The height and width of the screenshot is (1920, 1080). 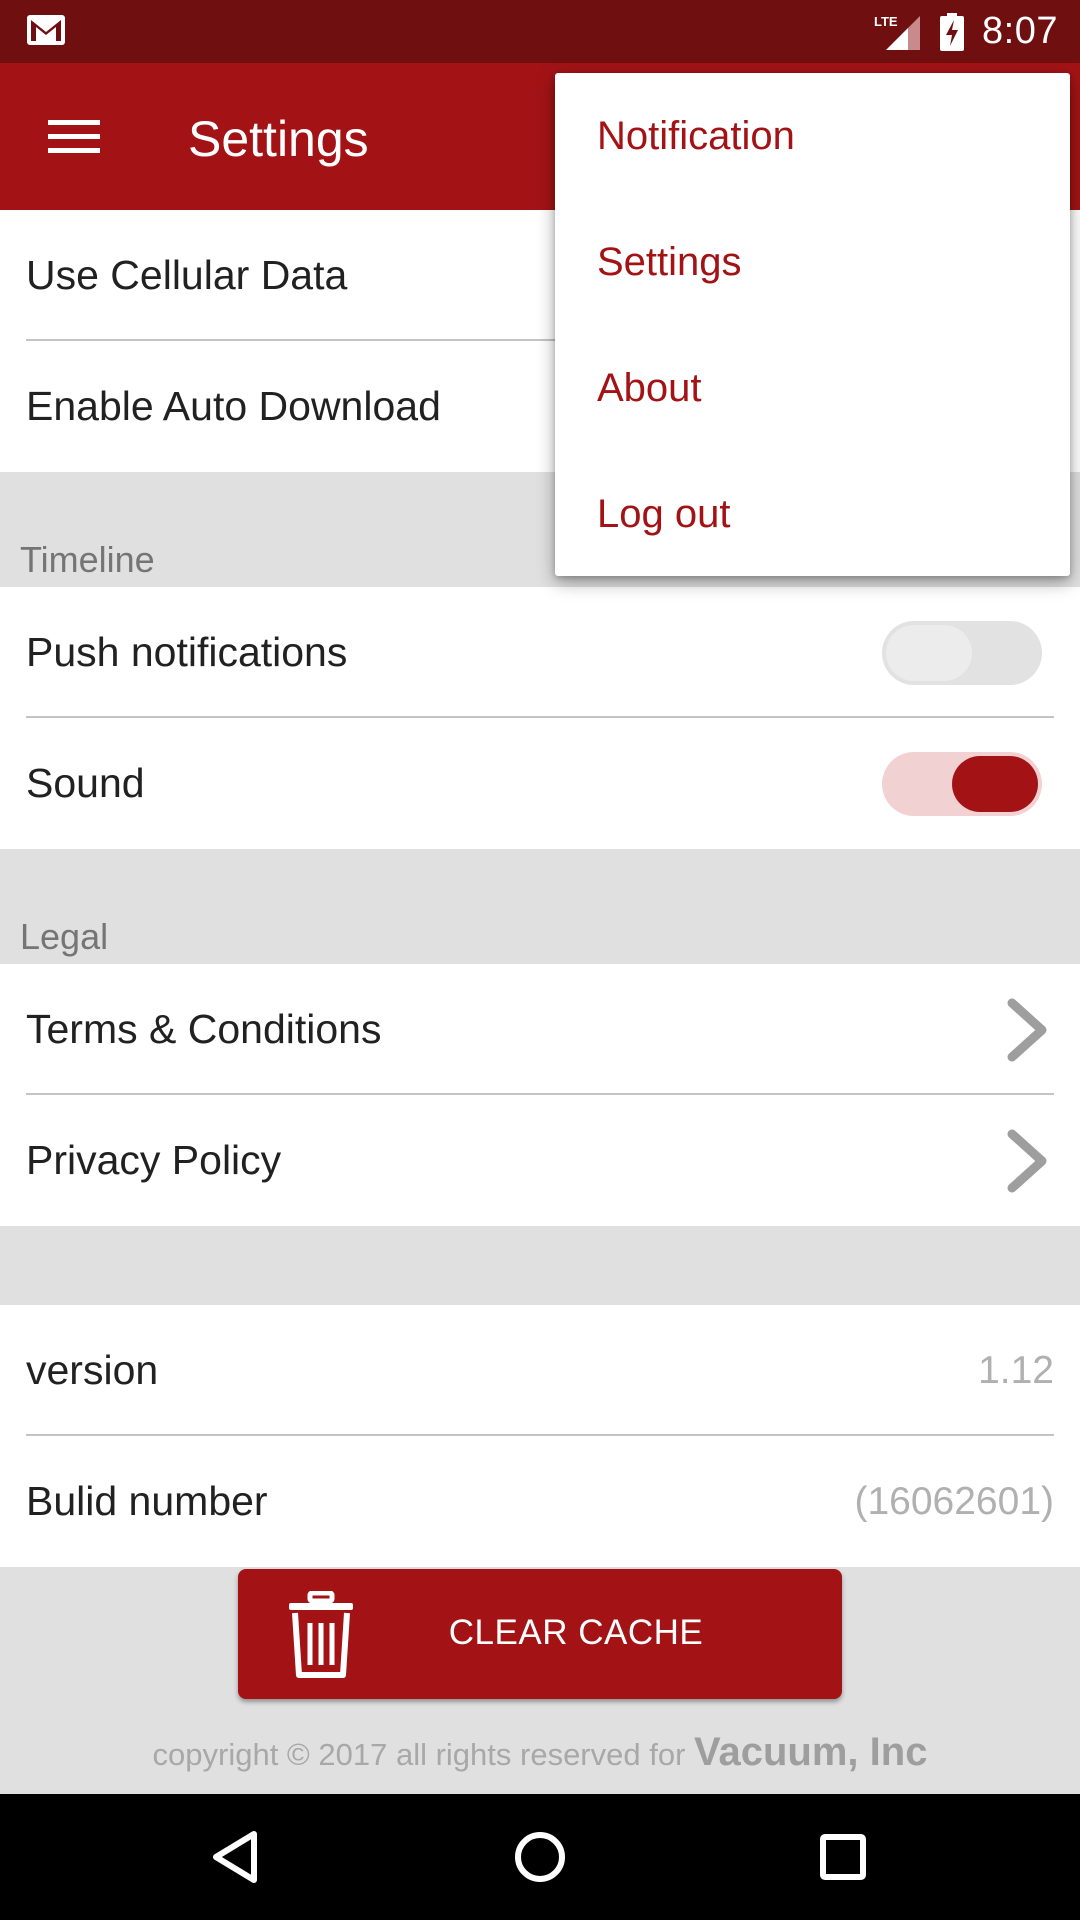 What do you see at coordinates (954, 1501) in the screenshot?
I see `info-value: (16062601)` at bounding box center [954, 1501].